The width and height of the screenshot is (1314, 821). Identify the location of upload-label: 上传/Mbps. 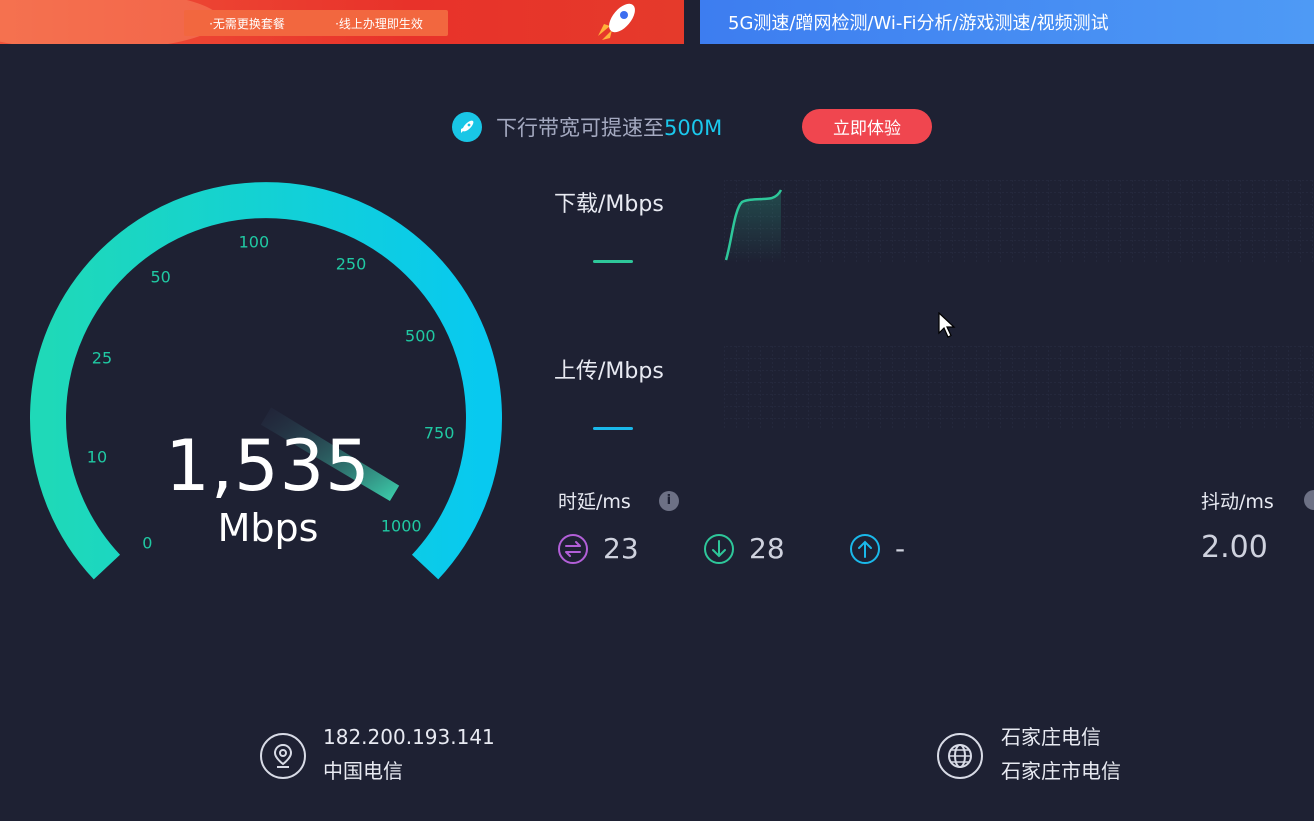
(609, 371).